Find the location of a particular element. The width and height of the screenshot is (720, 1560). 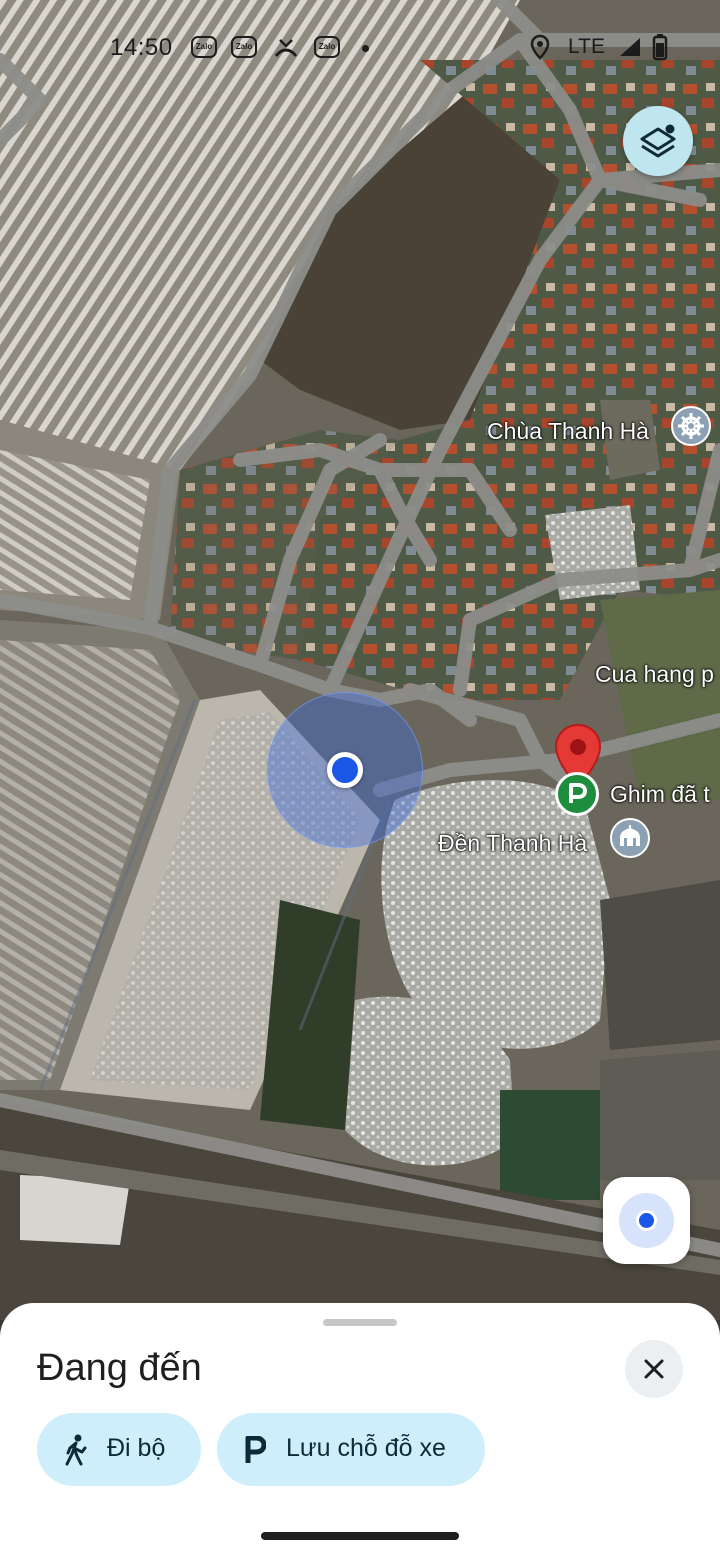

close-icon is located at coordinates (654, 1369).